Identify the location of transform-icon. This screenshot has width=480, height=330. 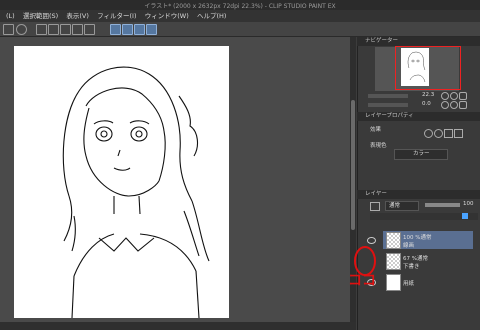
(65, 29).